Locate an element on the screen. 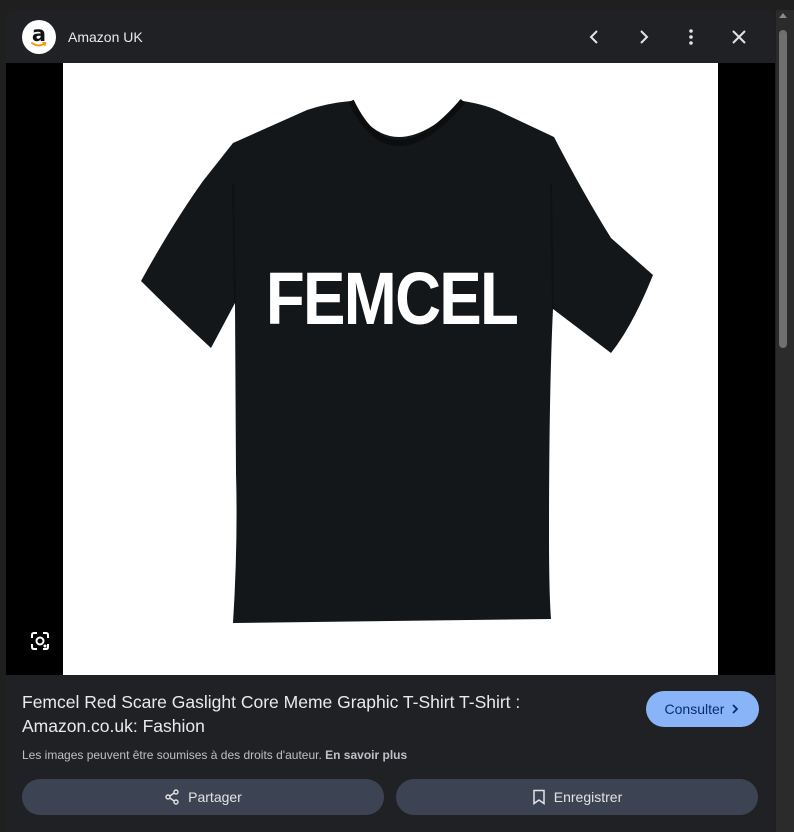  share-icon is located at coordinates (172, 797).